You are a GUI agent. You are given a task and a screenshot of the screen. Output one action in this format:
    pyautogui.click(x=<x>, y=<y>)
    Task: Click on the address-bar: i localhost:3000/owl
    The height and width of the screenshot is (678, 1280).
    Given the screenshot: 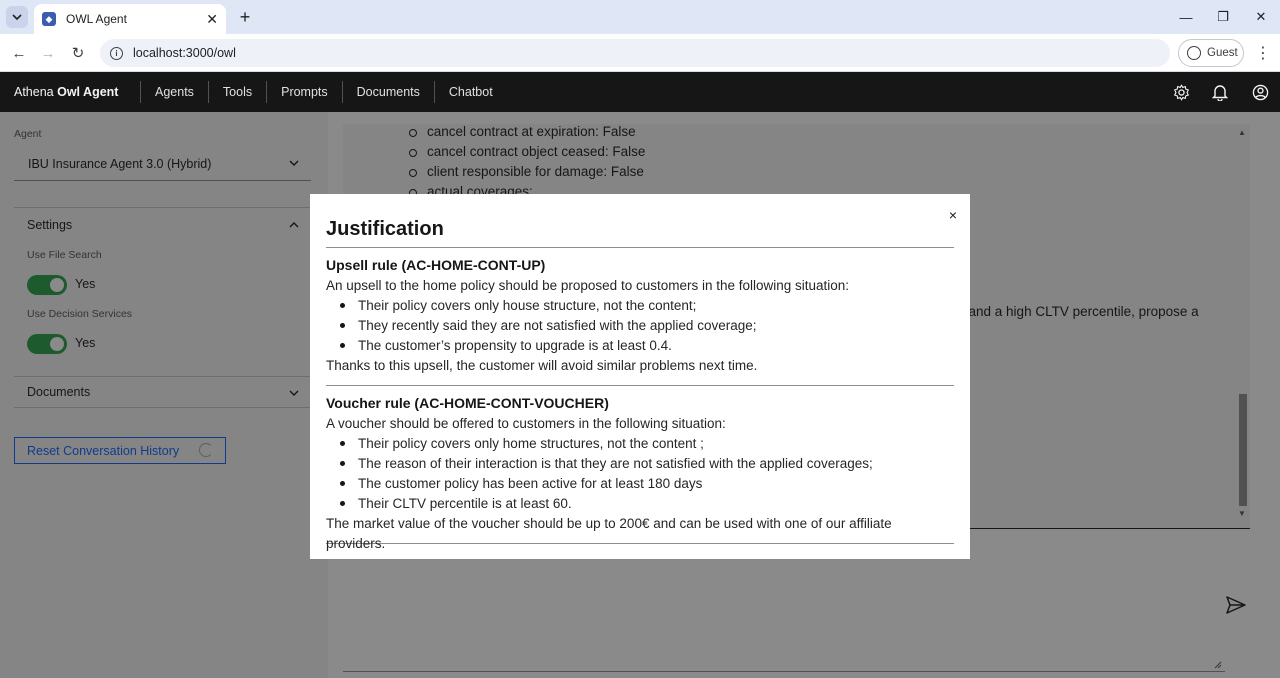 What is the action you would take?
    pyautogui.click(x=635, y=53)
    